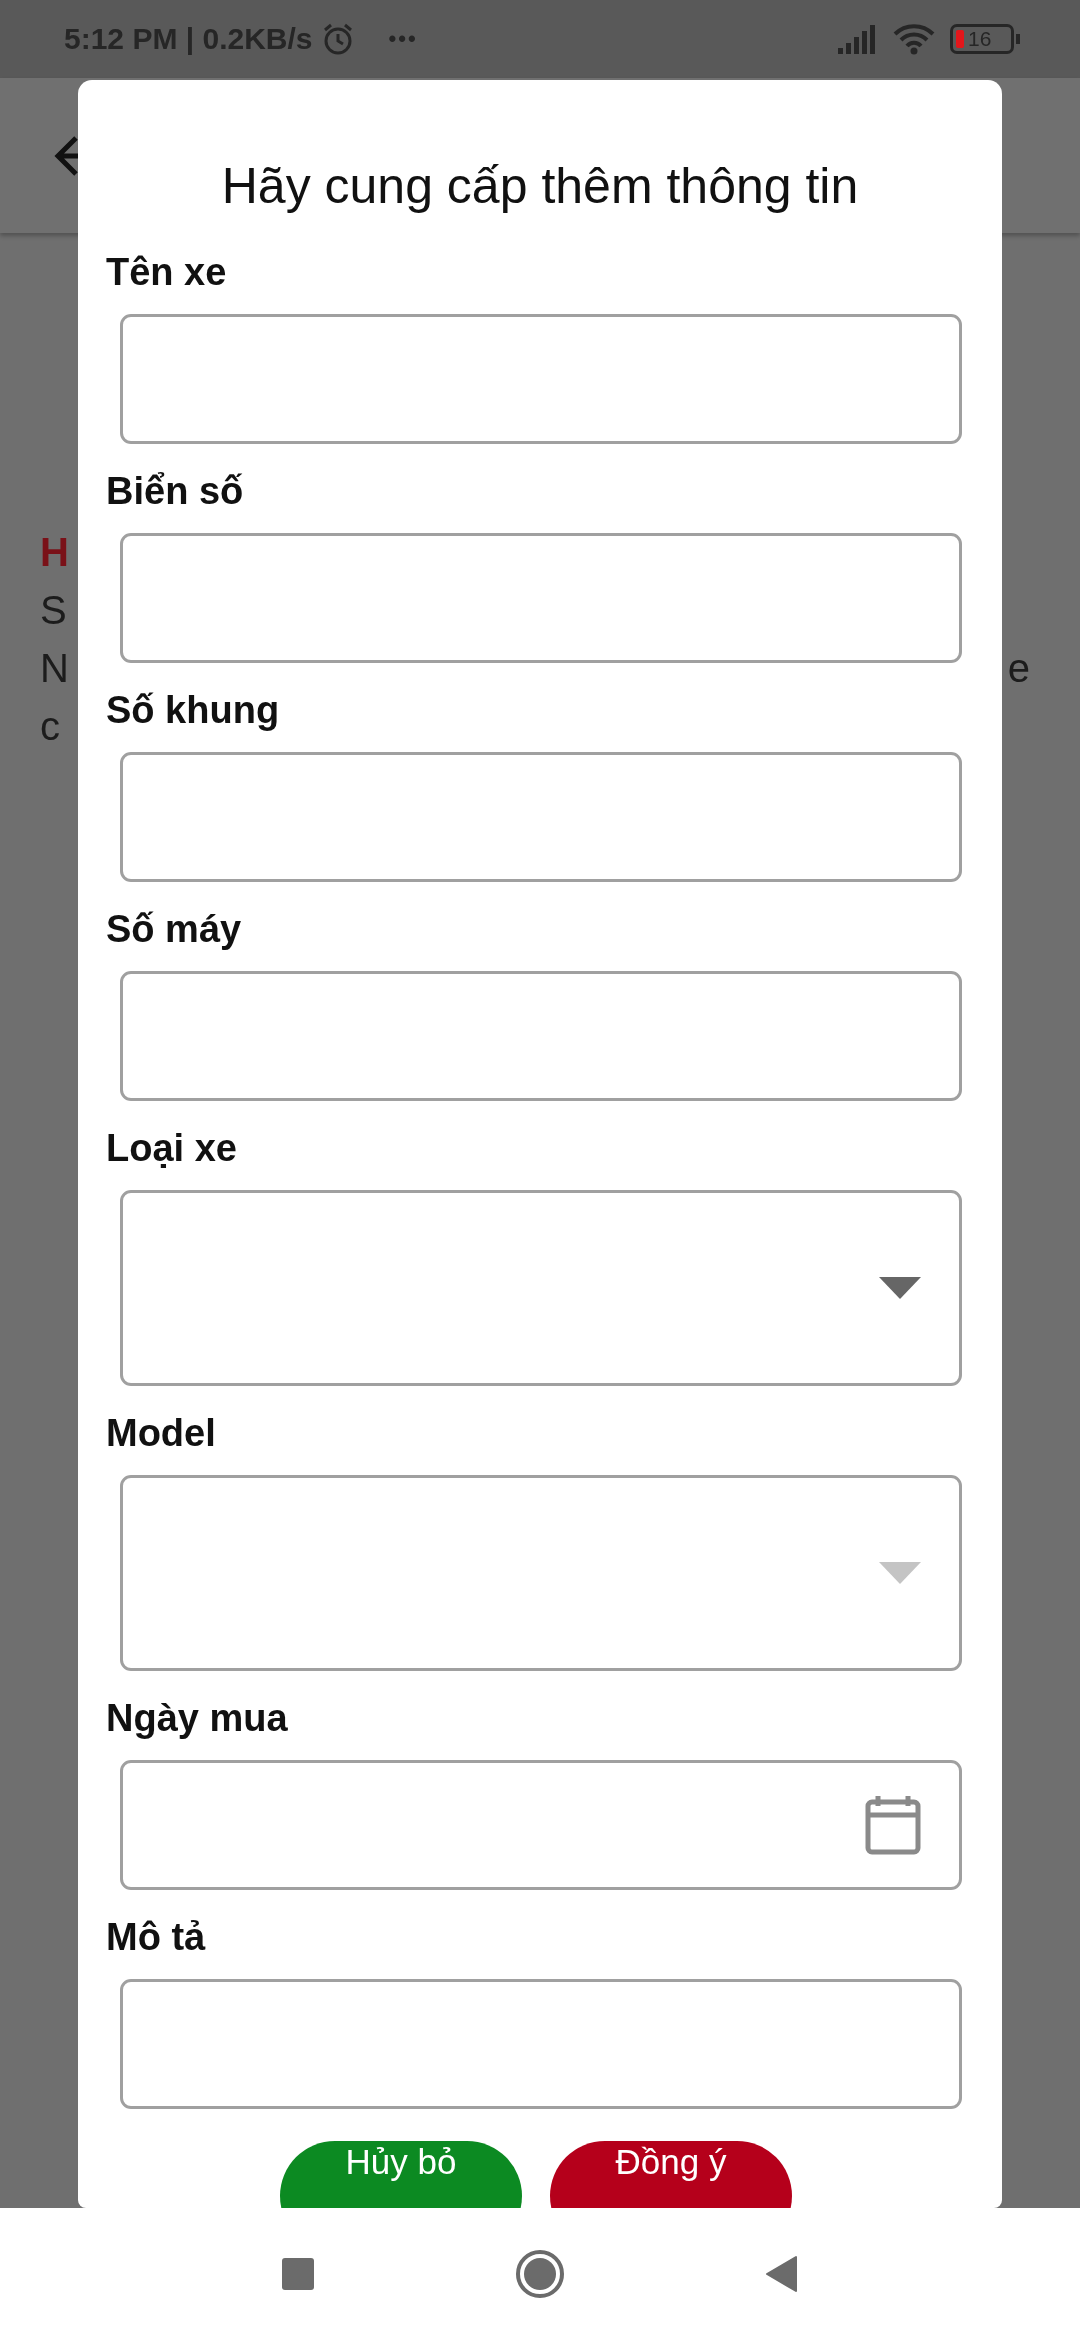 The image size is (1080, 2340). I want to click on signal-icon, so click(858, 39).